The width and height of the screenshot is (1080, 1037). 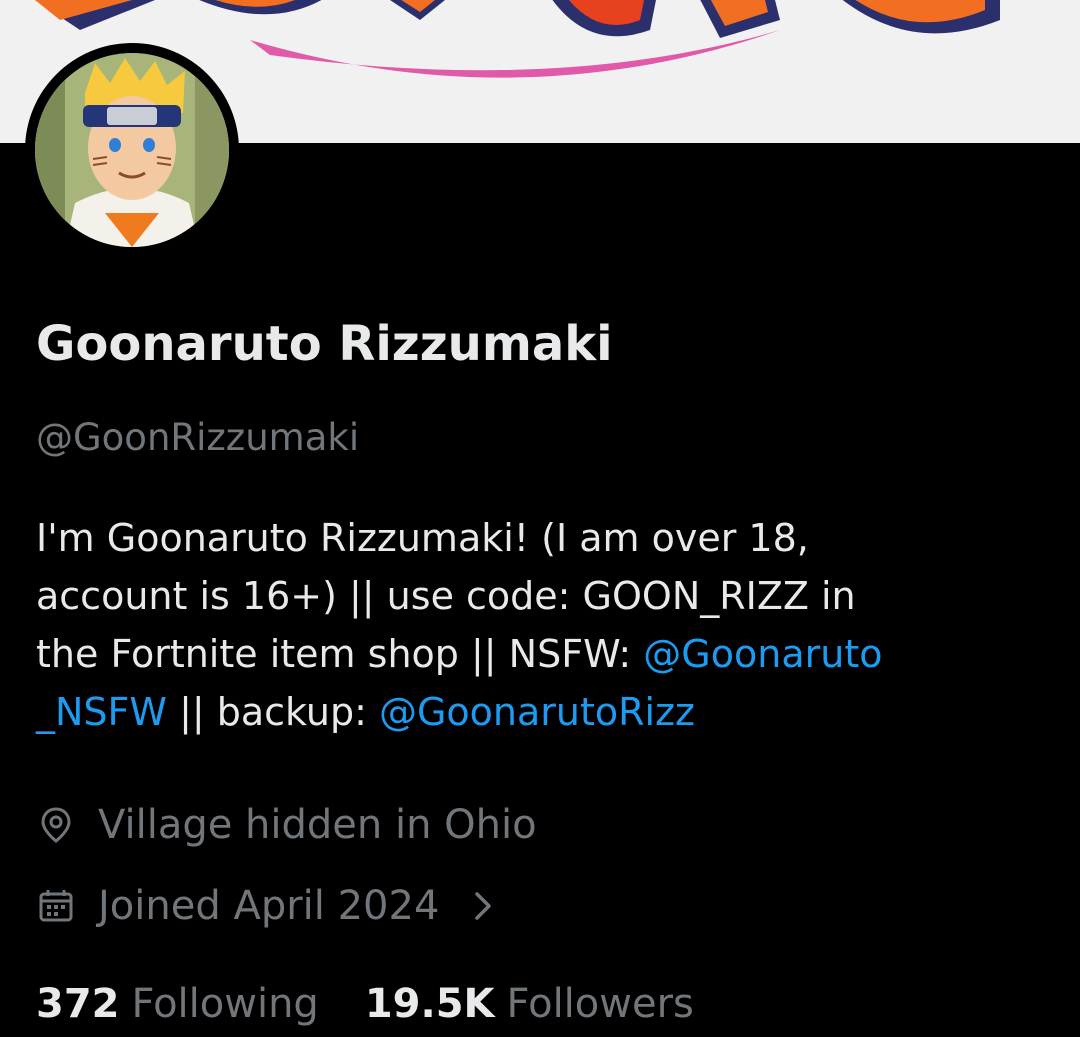 What do you see at coordinates (56, 825) in the screenshot?
I see `location-pin-icon` at bounding box center [56, 825].